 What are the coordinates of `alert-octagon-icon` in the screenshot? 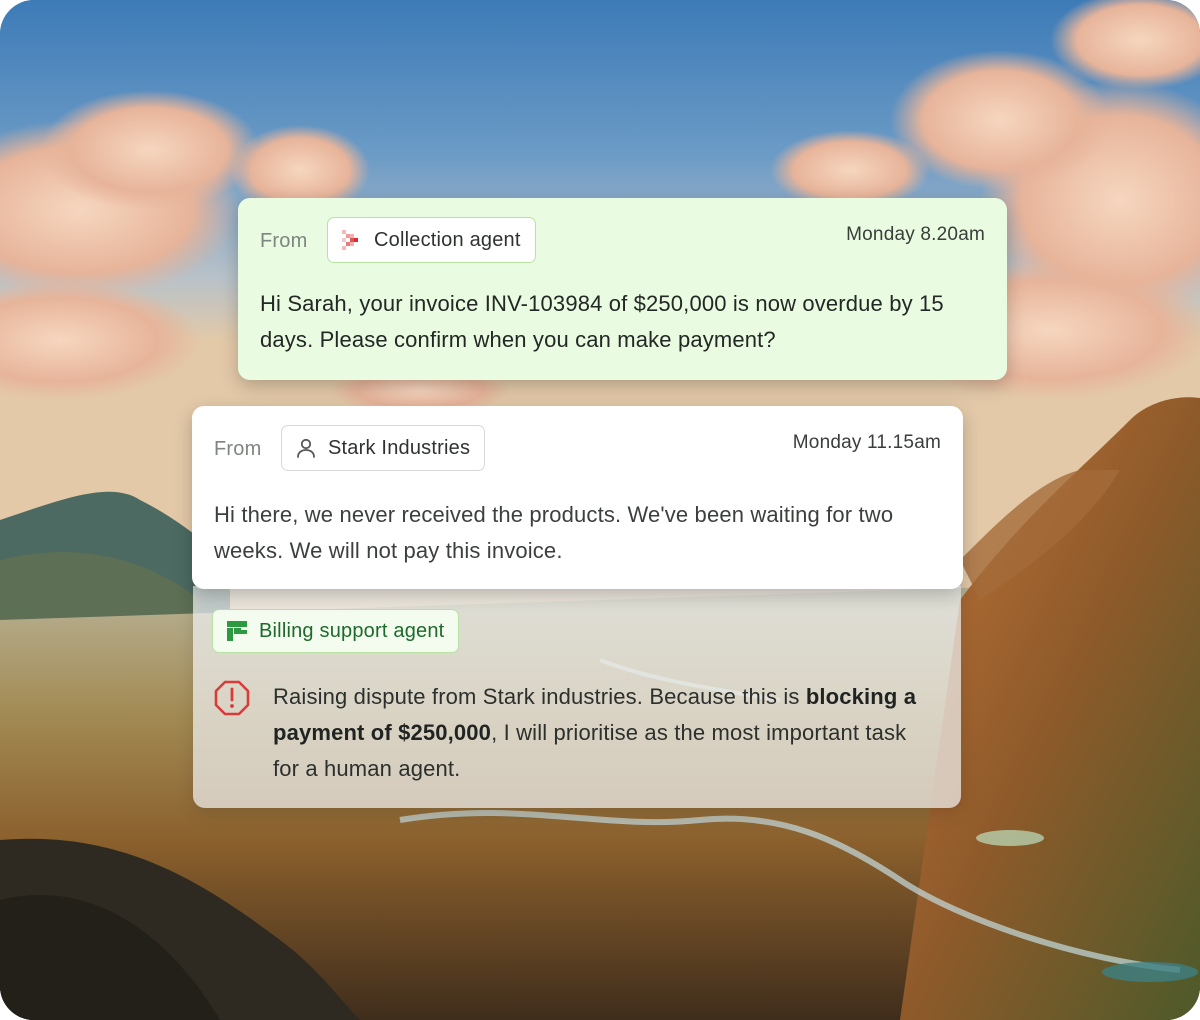 It's located at (232, 698).